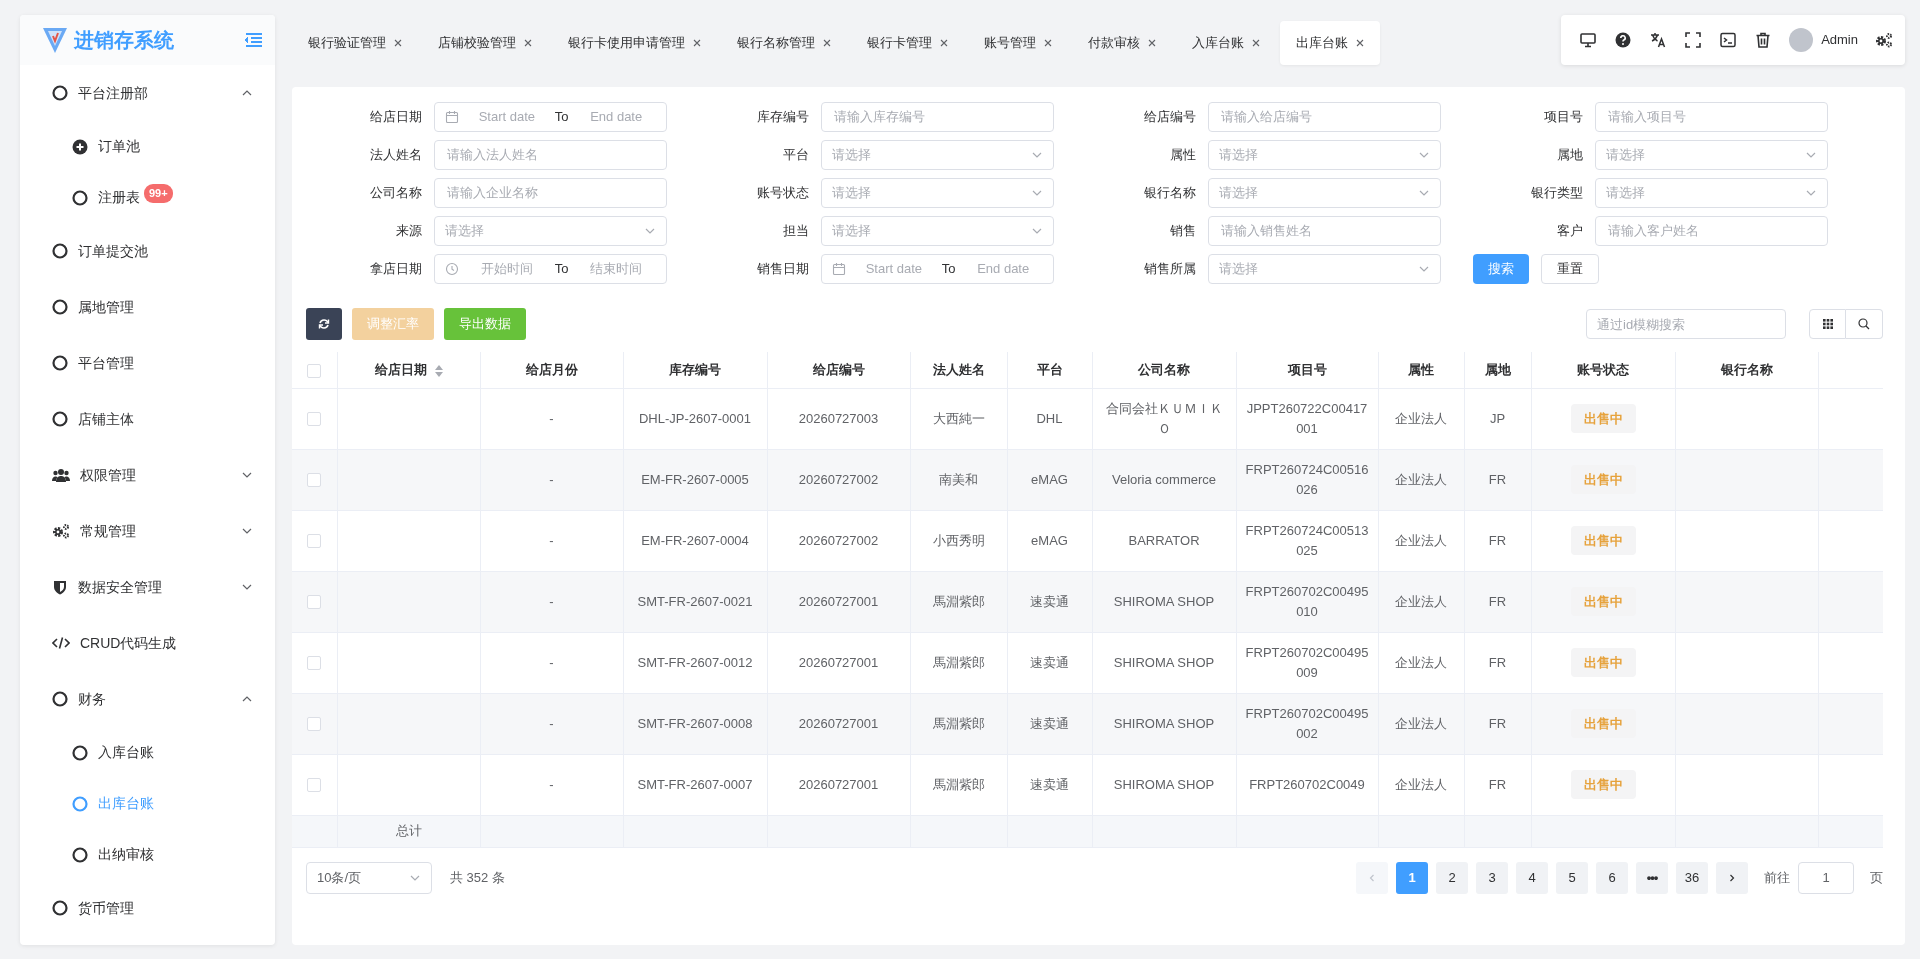 Image resolution: width=1920 pixels, height=959 pixels. I want to click on page-size-select: 10条/页, so click(369, 877).